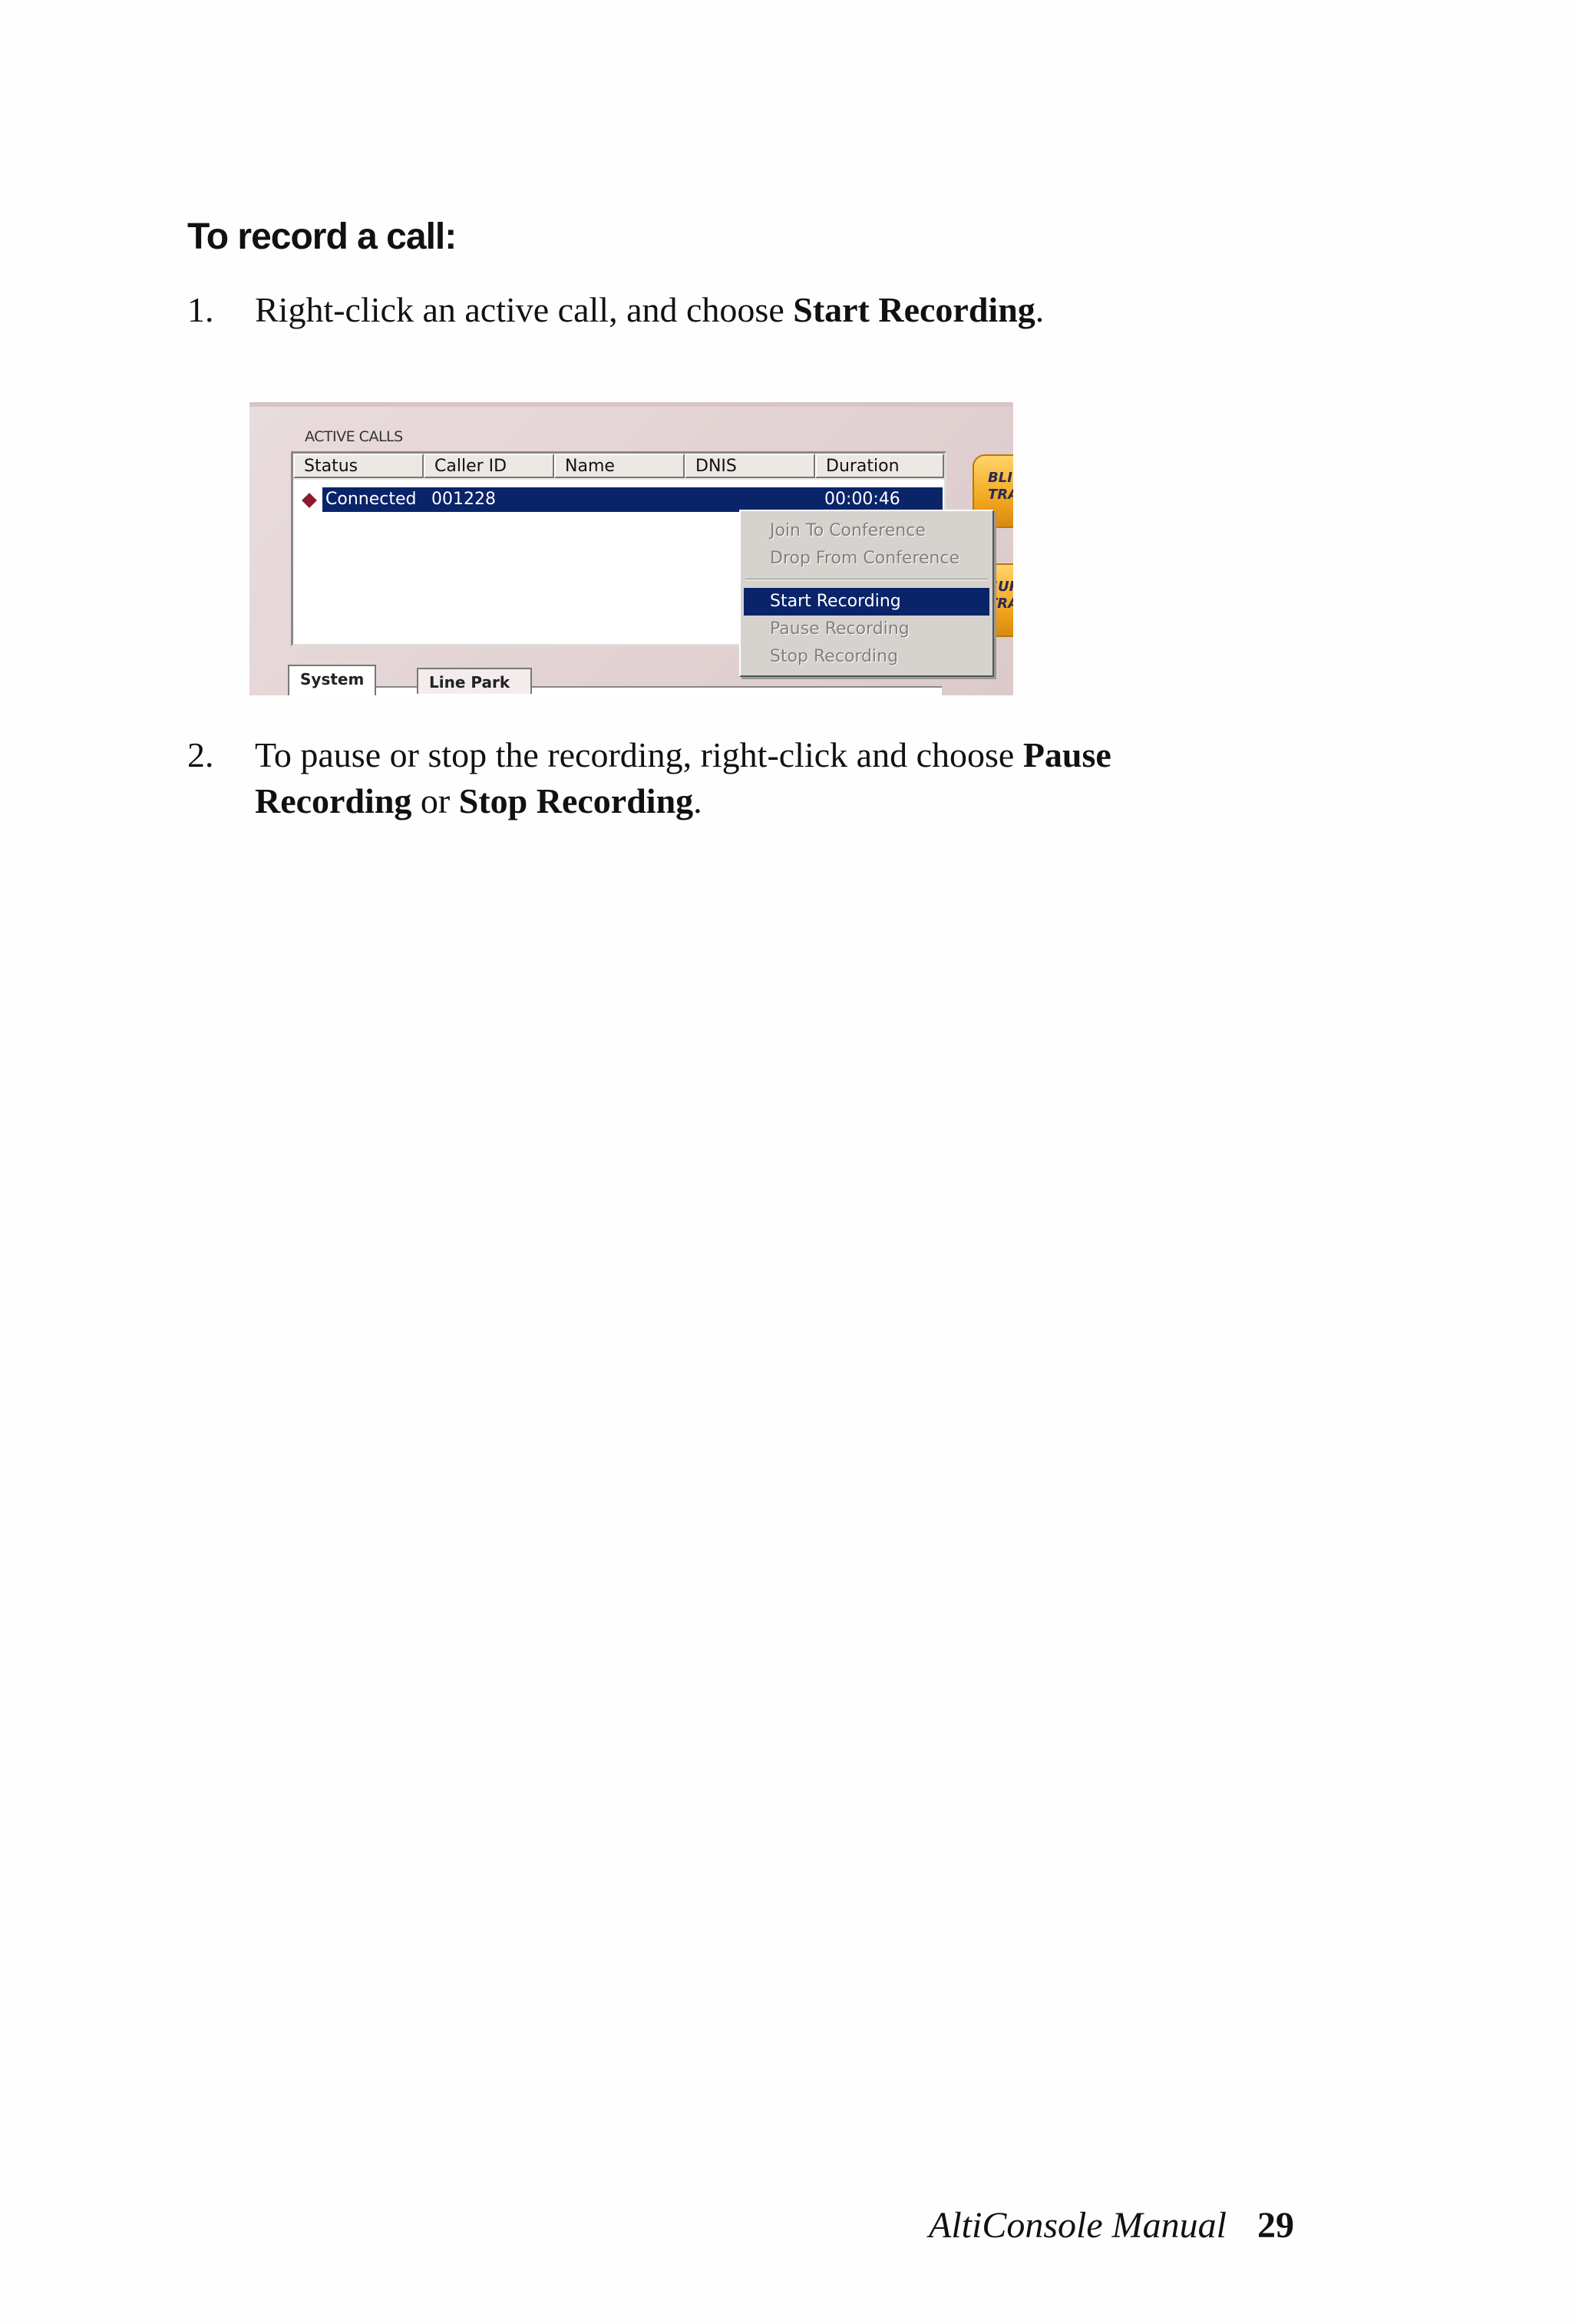 Image resolution: width=1572 pixels, height=2324 pixels. Describe the element at coordinates (201, 309) in the screenshot. I see `step-number: 1.` at that location.